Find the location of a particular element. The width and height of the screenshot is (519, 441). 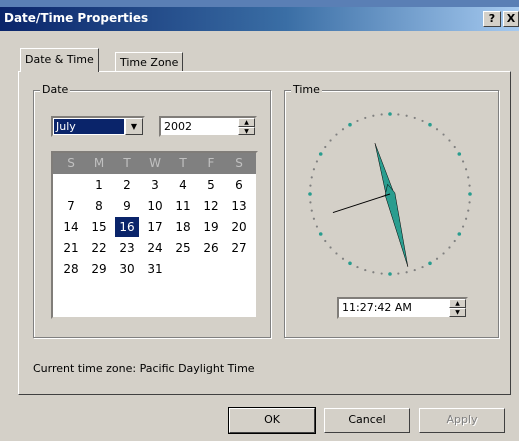

title-bar: Date/Time Properties ? X is located at coordinates (259, 19).